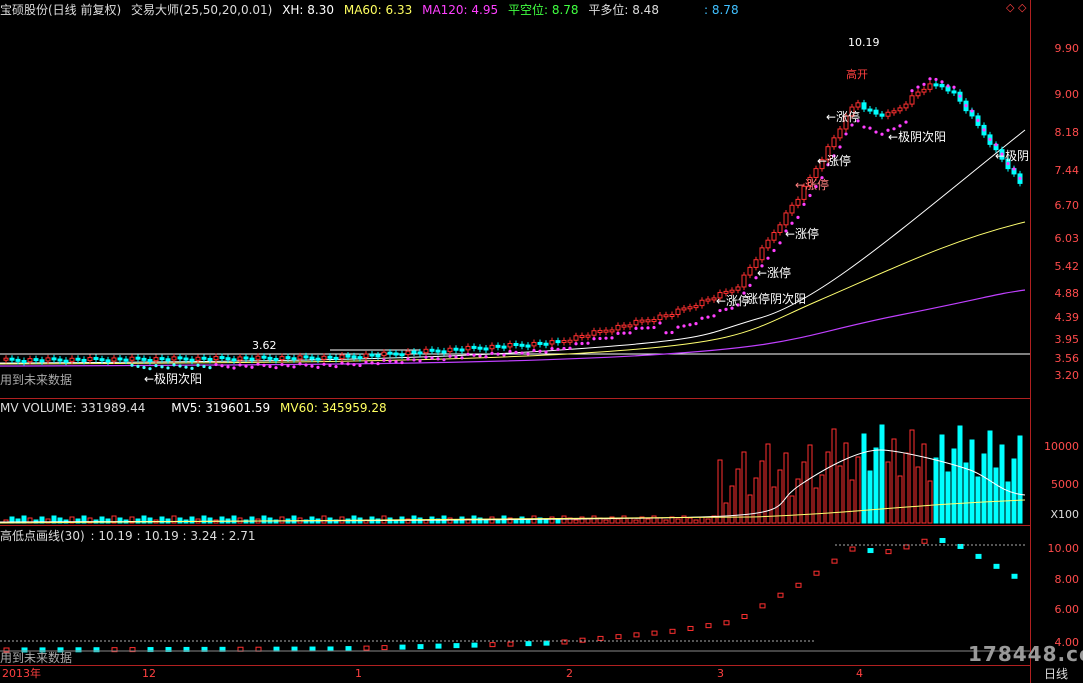 This screenshot has height=683, width=1083. Describe the element at coordinates (1012, 156) in the screenshot. I see `annotation-label: ←极阴` at that location.